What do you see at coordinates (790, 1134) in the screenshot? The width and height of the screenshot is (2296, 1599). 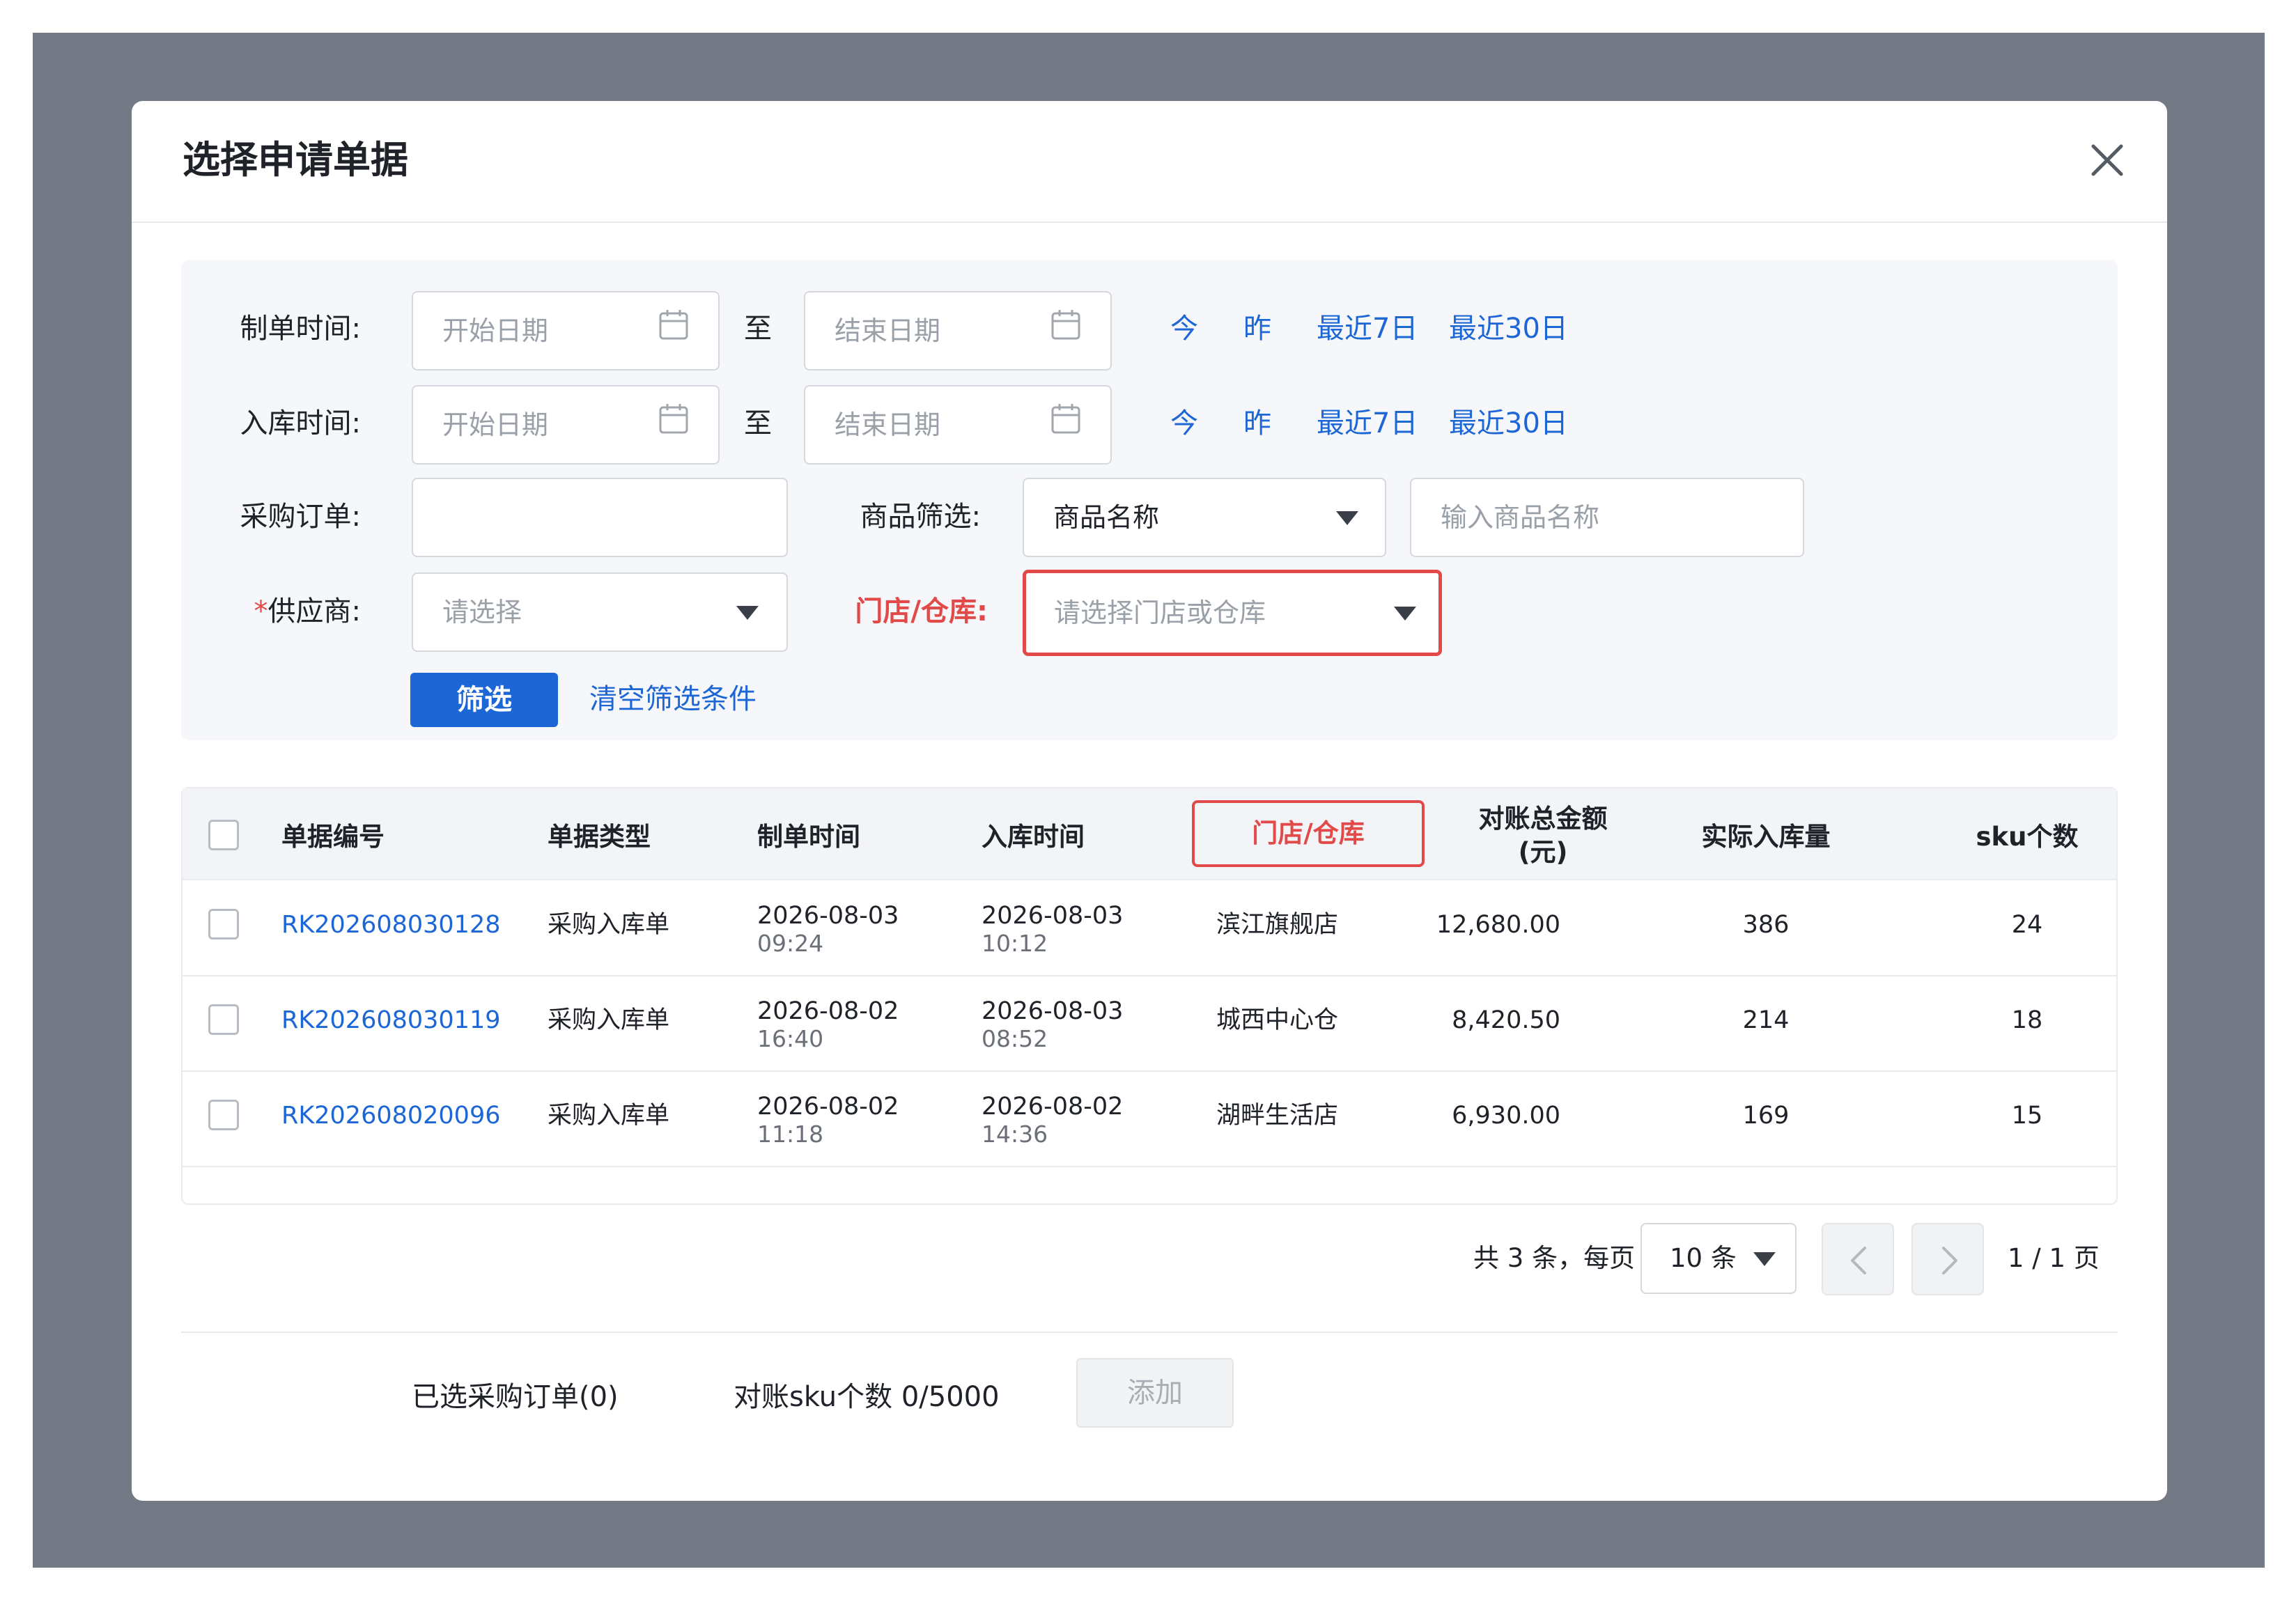 I see `create-time: 11:18` at bounding box center [790, 1134].